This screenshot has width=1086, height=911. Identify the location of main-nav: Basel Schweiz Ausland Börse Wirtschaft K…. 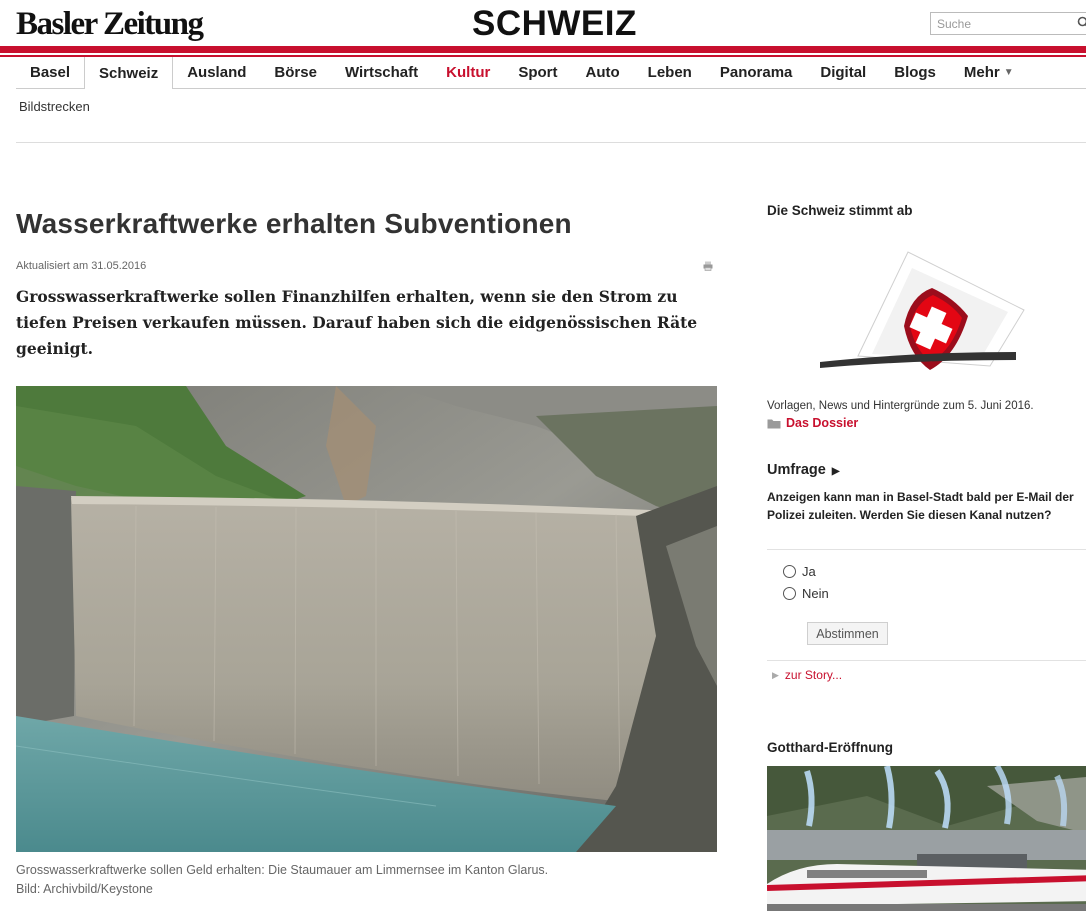
(551, 73).